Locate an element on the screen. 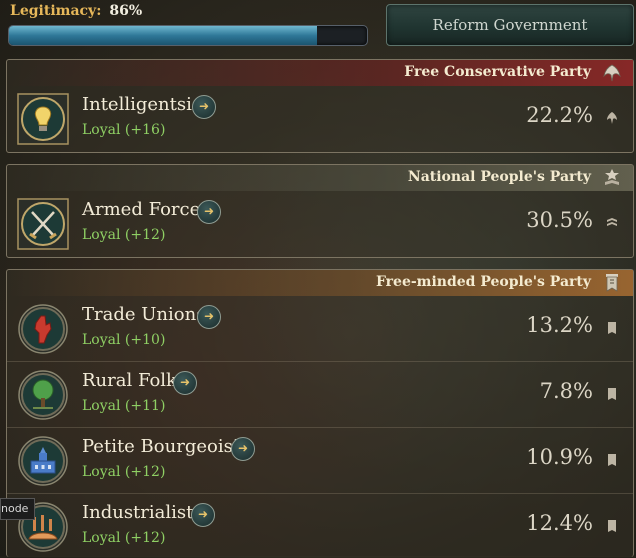 The height and width of the screenshot is (558, 636). group-approval: Loyal (+11) is located at coordinates (124, 406).